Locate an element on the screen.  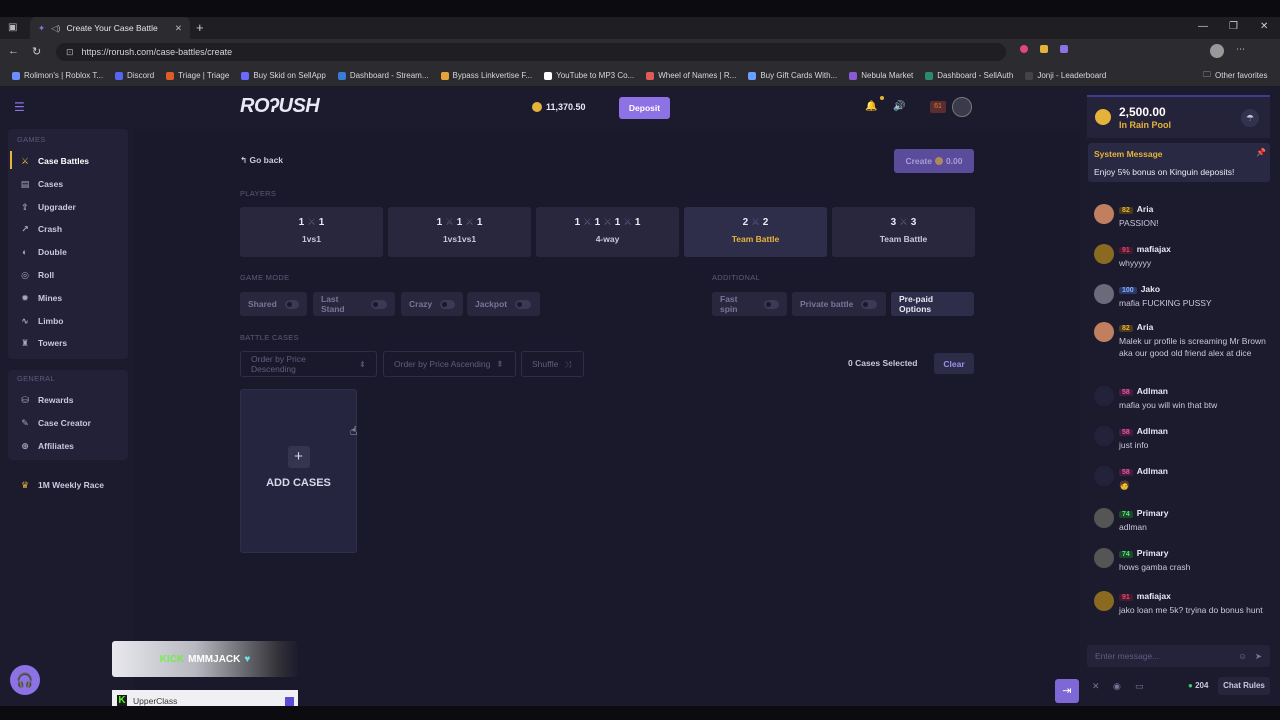
sidebar-item-roll: ◎ Roll is located at coordinates (37, 275).